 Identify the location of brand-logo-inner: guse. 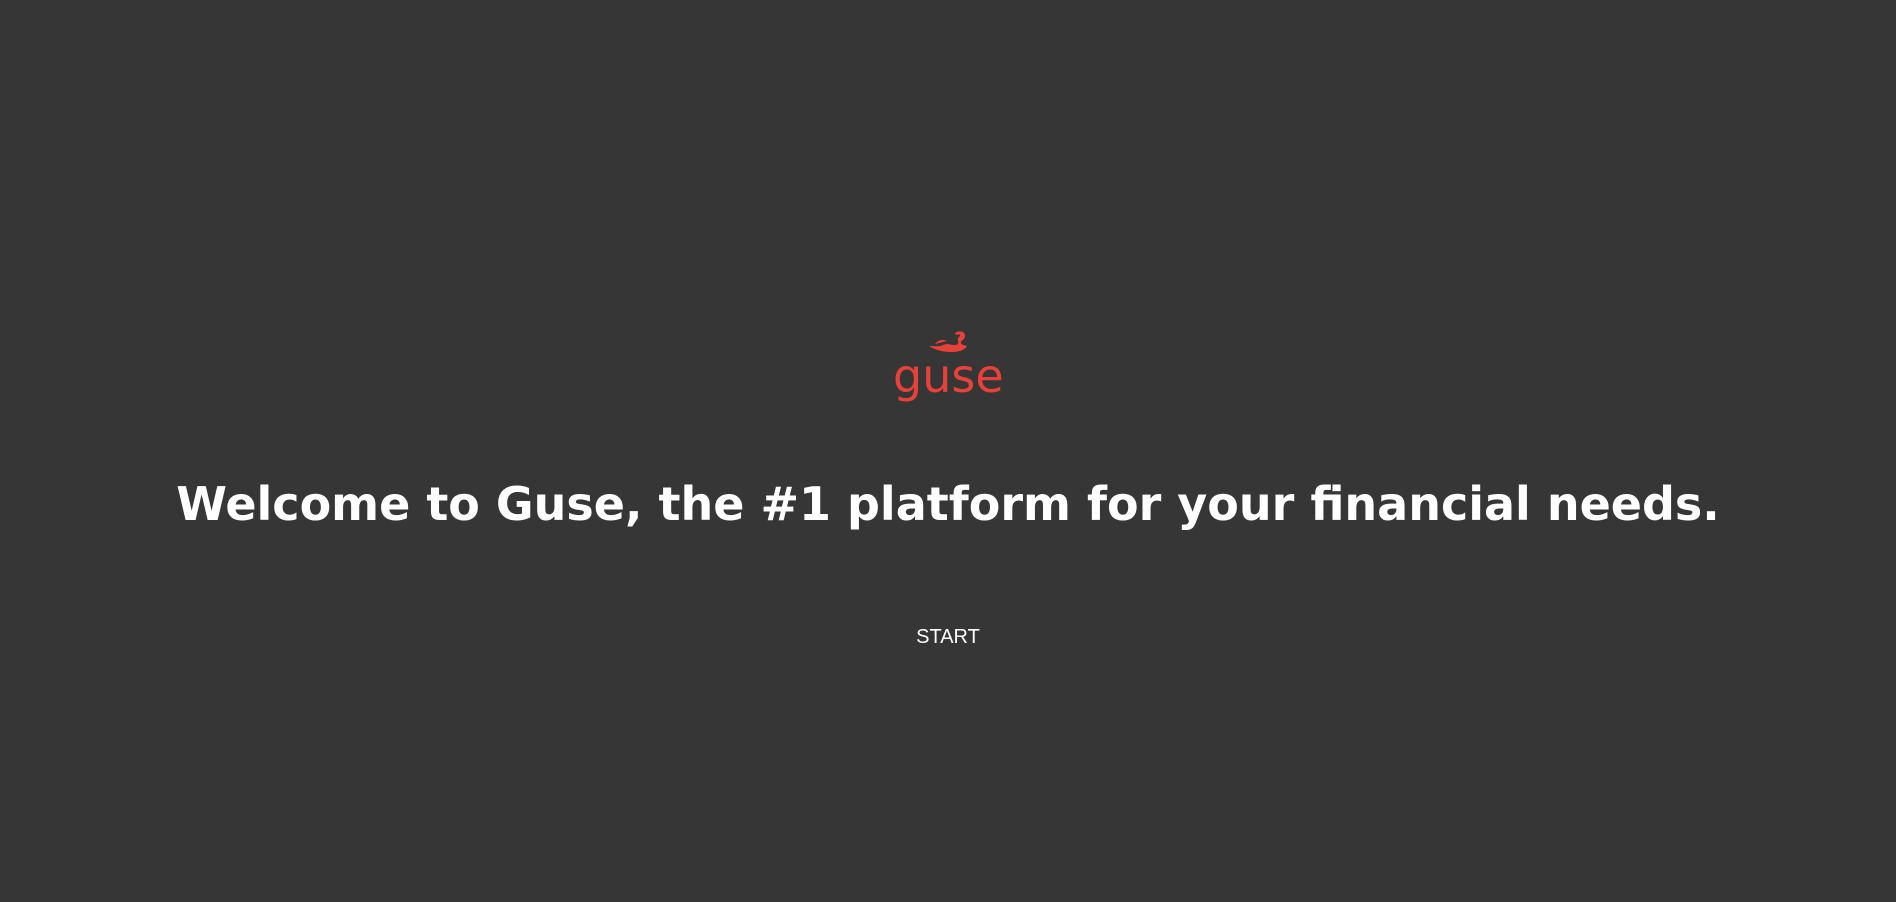
(948, 369).